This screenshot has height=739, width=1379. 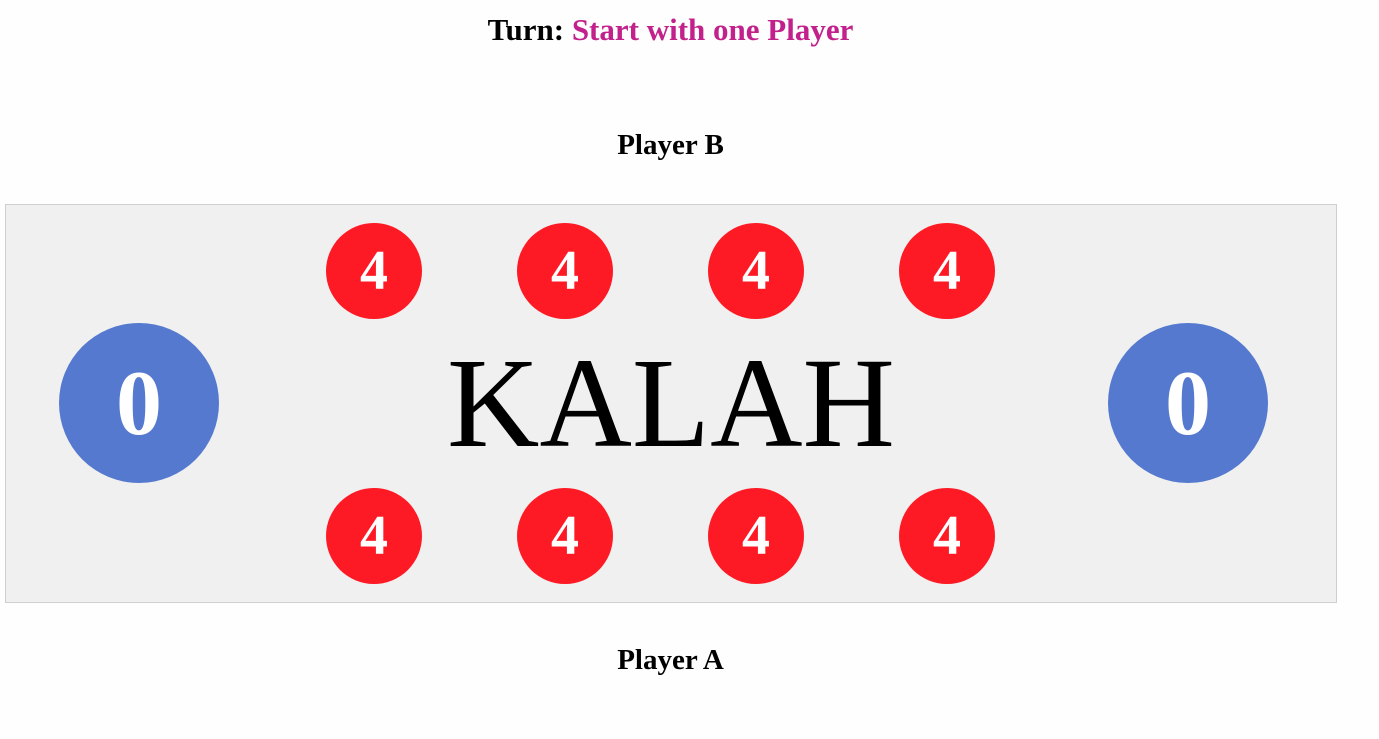 What do you see at coordinates (947, 536) in the screenshot?
I see `pit-a-4: 4` at bounding box center [947, 536].